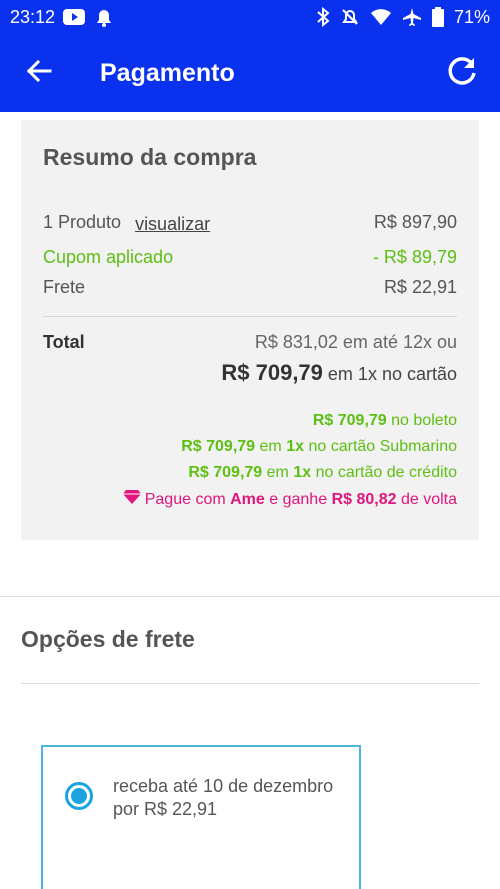 This screenshot has height=889, width=500. Describe the element at coordinates (250, 287) in the screenshot. I see `shipping-row: Frete R$ 22,91` at that location.